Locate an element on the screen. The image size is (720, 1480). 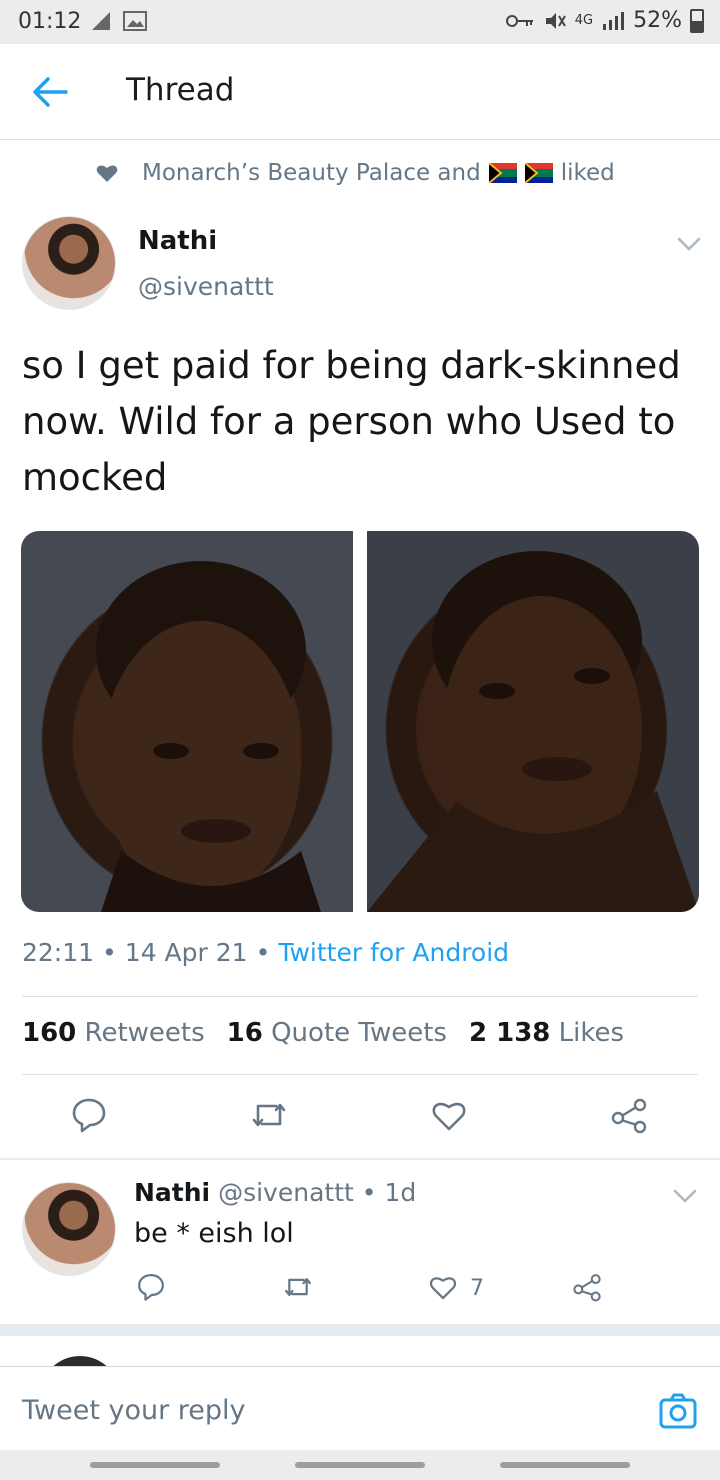
retweet-icon is located at coordinates (269, 1115).